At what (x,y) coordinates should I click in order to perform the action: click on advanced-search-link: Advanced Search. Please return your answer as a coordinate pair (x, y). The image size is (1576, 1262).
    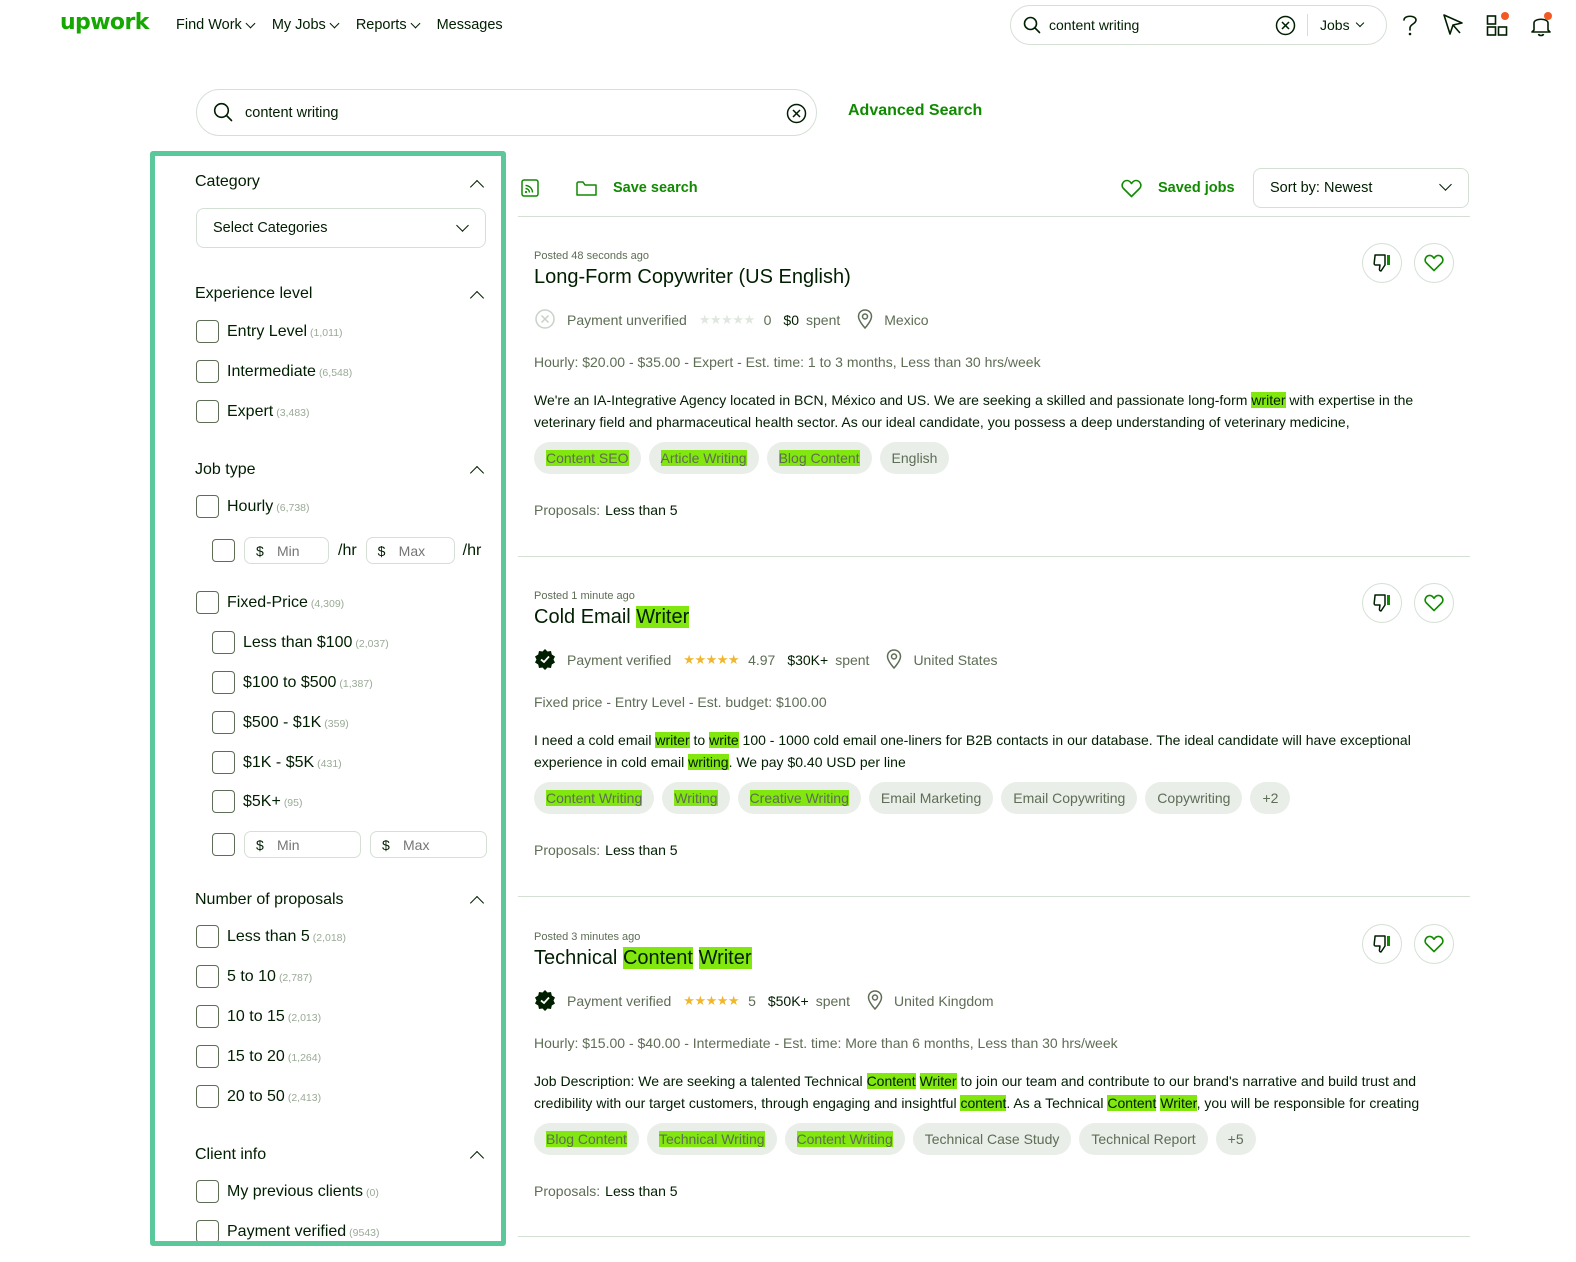
    Looking at the image, I should click on (915, 111).